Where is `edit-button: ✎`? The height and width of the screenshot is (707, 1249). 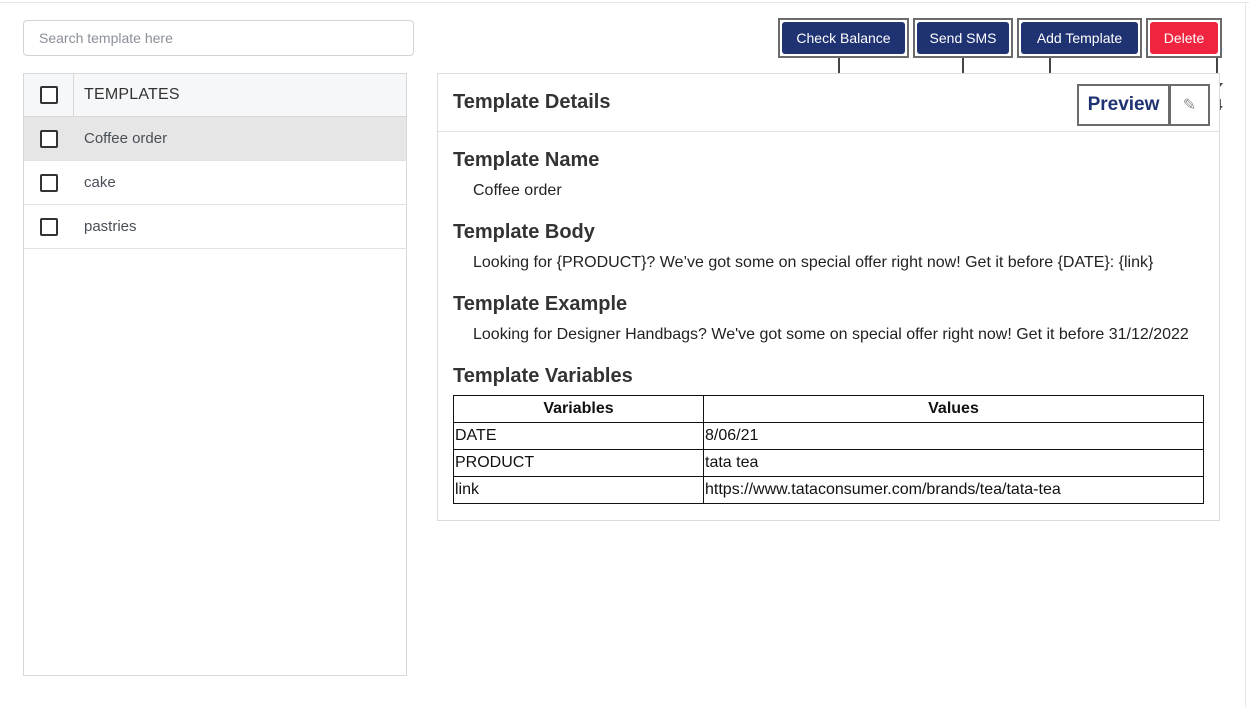
edit-button: ✎ is located at coordinates (1189, 105).